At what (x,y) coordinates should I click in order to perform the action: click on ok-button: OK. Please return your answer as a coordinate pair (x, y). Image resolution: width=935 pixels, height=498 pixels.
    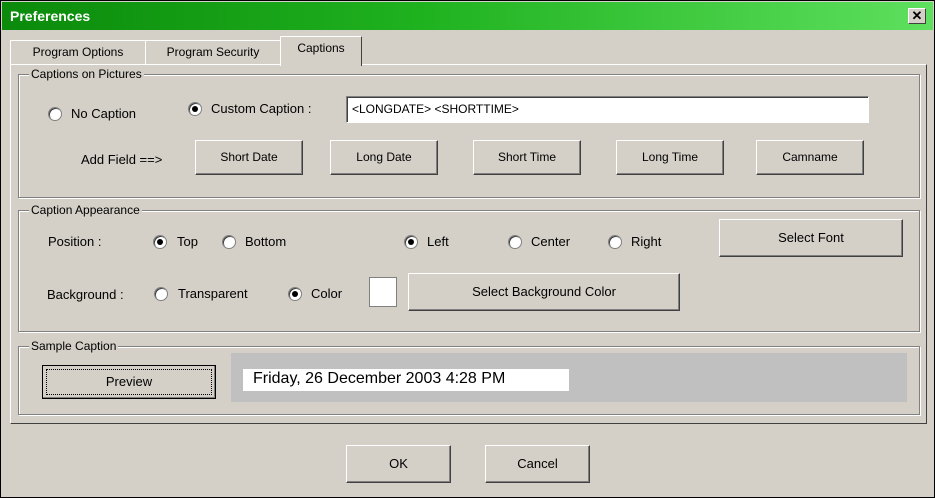
    Looking at the image, I should click on (398, 464).